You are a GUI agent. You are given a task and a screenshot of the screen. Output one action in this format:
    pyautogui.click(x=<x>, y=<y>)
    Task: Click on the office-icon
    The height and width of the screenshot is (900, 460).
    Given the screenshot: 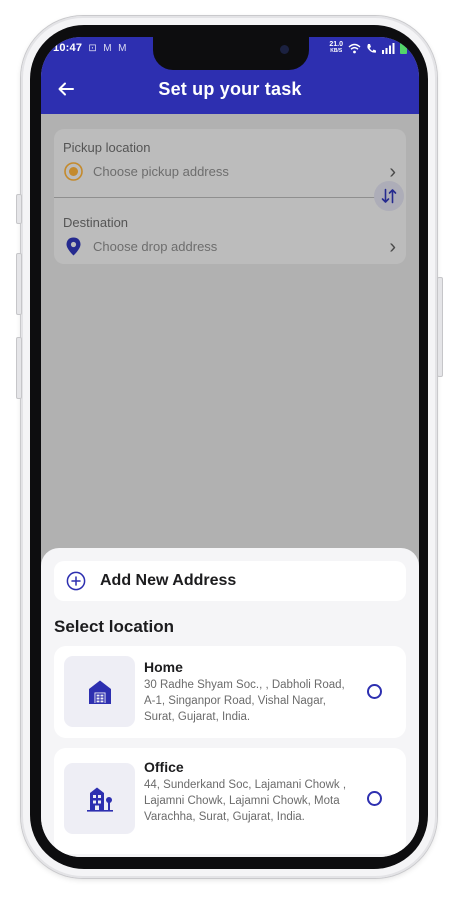 What is the action you would take?
    pyautogui.click(x=99, y=799)
    